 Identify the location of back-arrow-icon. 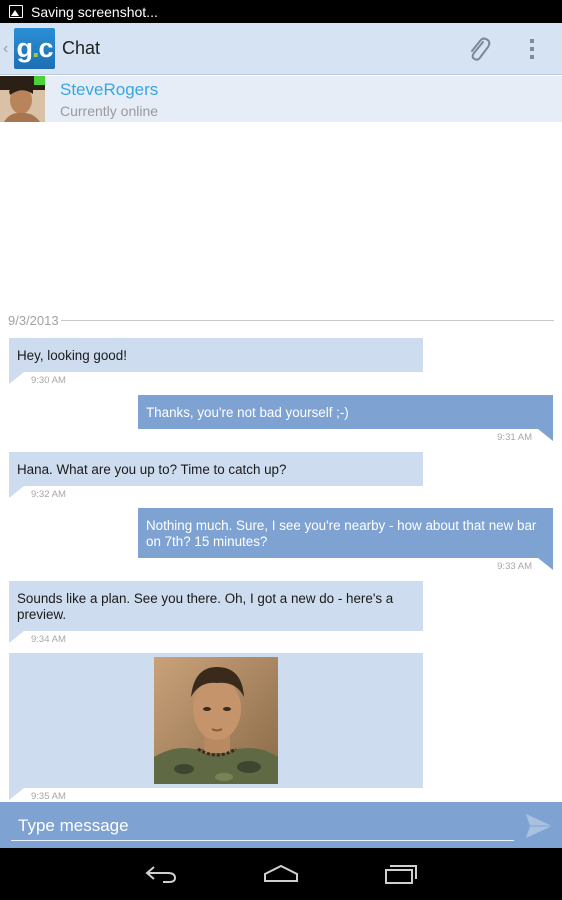
(161, 874).